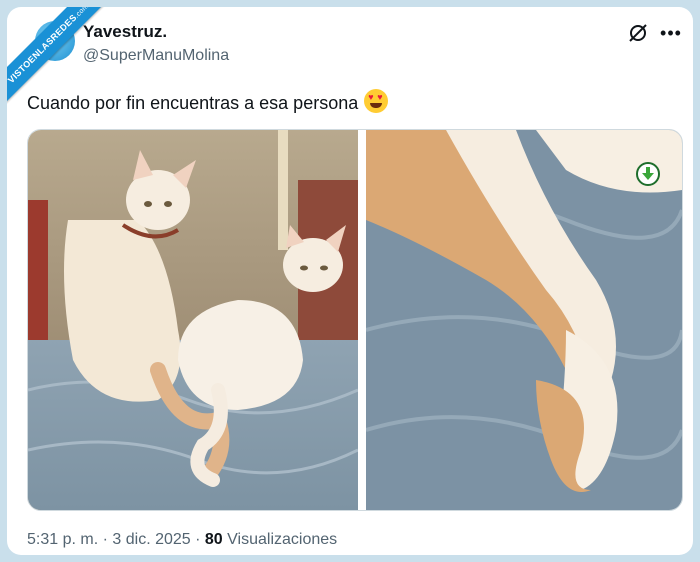 The width and height of the screenshot is (700, 562). Describe the element at coordinates (648, 174) in the screenshot. I see `download-icon` at that location.